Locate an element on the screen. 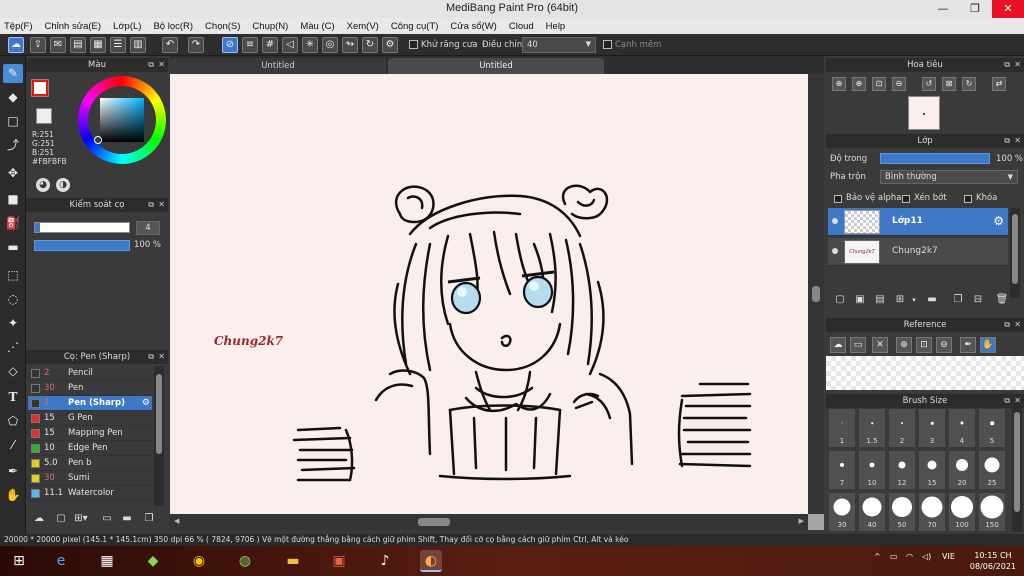  chrome-icon: ◉ is located at coordinates (199, 561).